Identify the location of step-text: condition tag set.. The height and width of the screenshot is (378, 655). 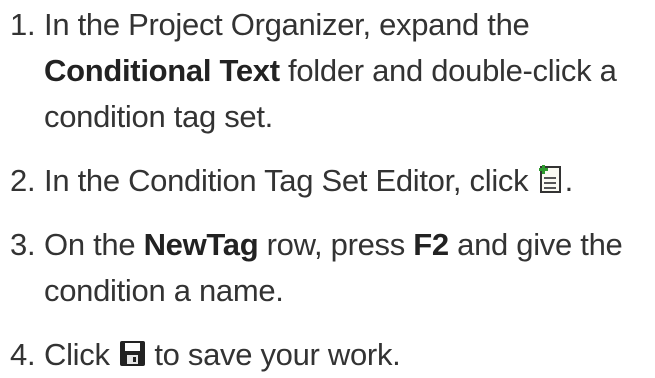
(158, 116).